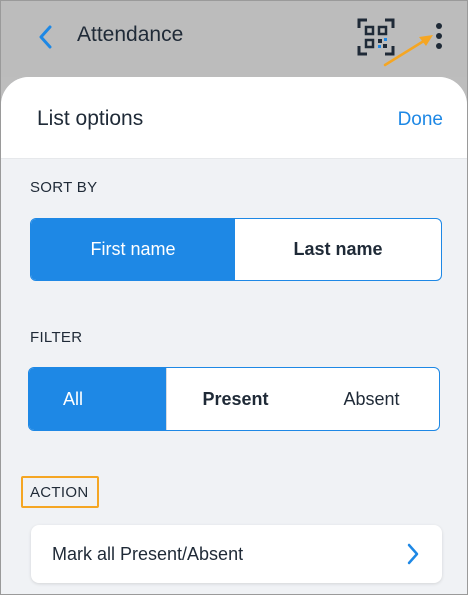 The width and height of the screenshot is (468, 595). I want to click on mark-all-label: Mark all Present/Absent, so click(148, 553).